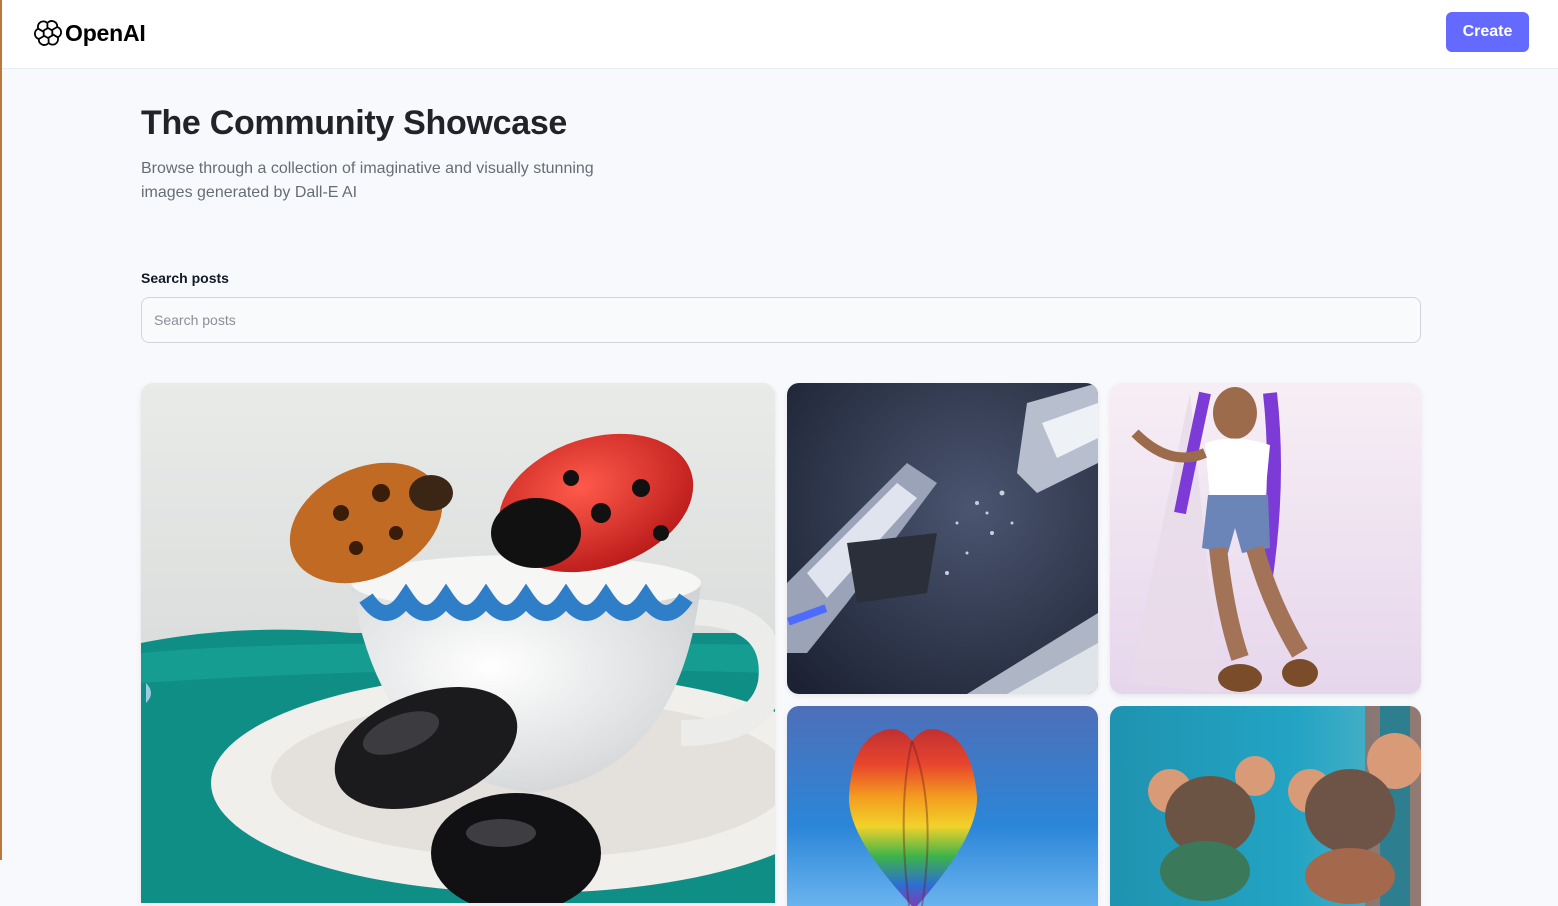 The image size is (1558, 906). What do you see at coordinates (1, 430) in the screenshot?
I see `window-edge` at bounding box center [1, 430].